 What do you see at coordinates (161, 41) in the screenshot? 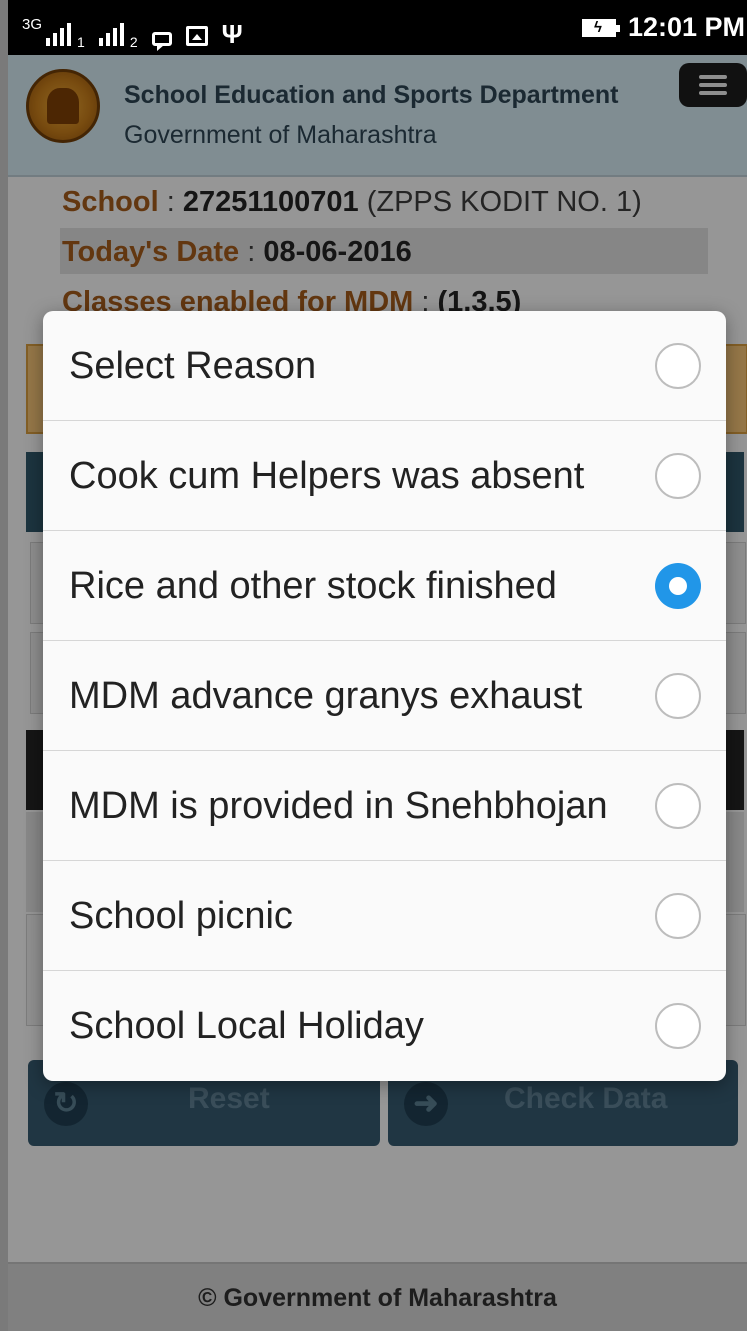
I see `message-icon` at bounding box center [161, 41].